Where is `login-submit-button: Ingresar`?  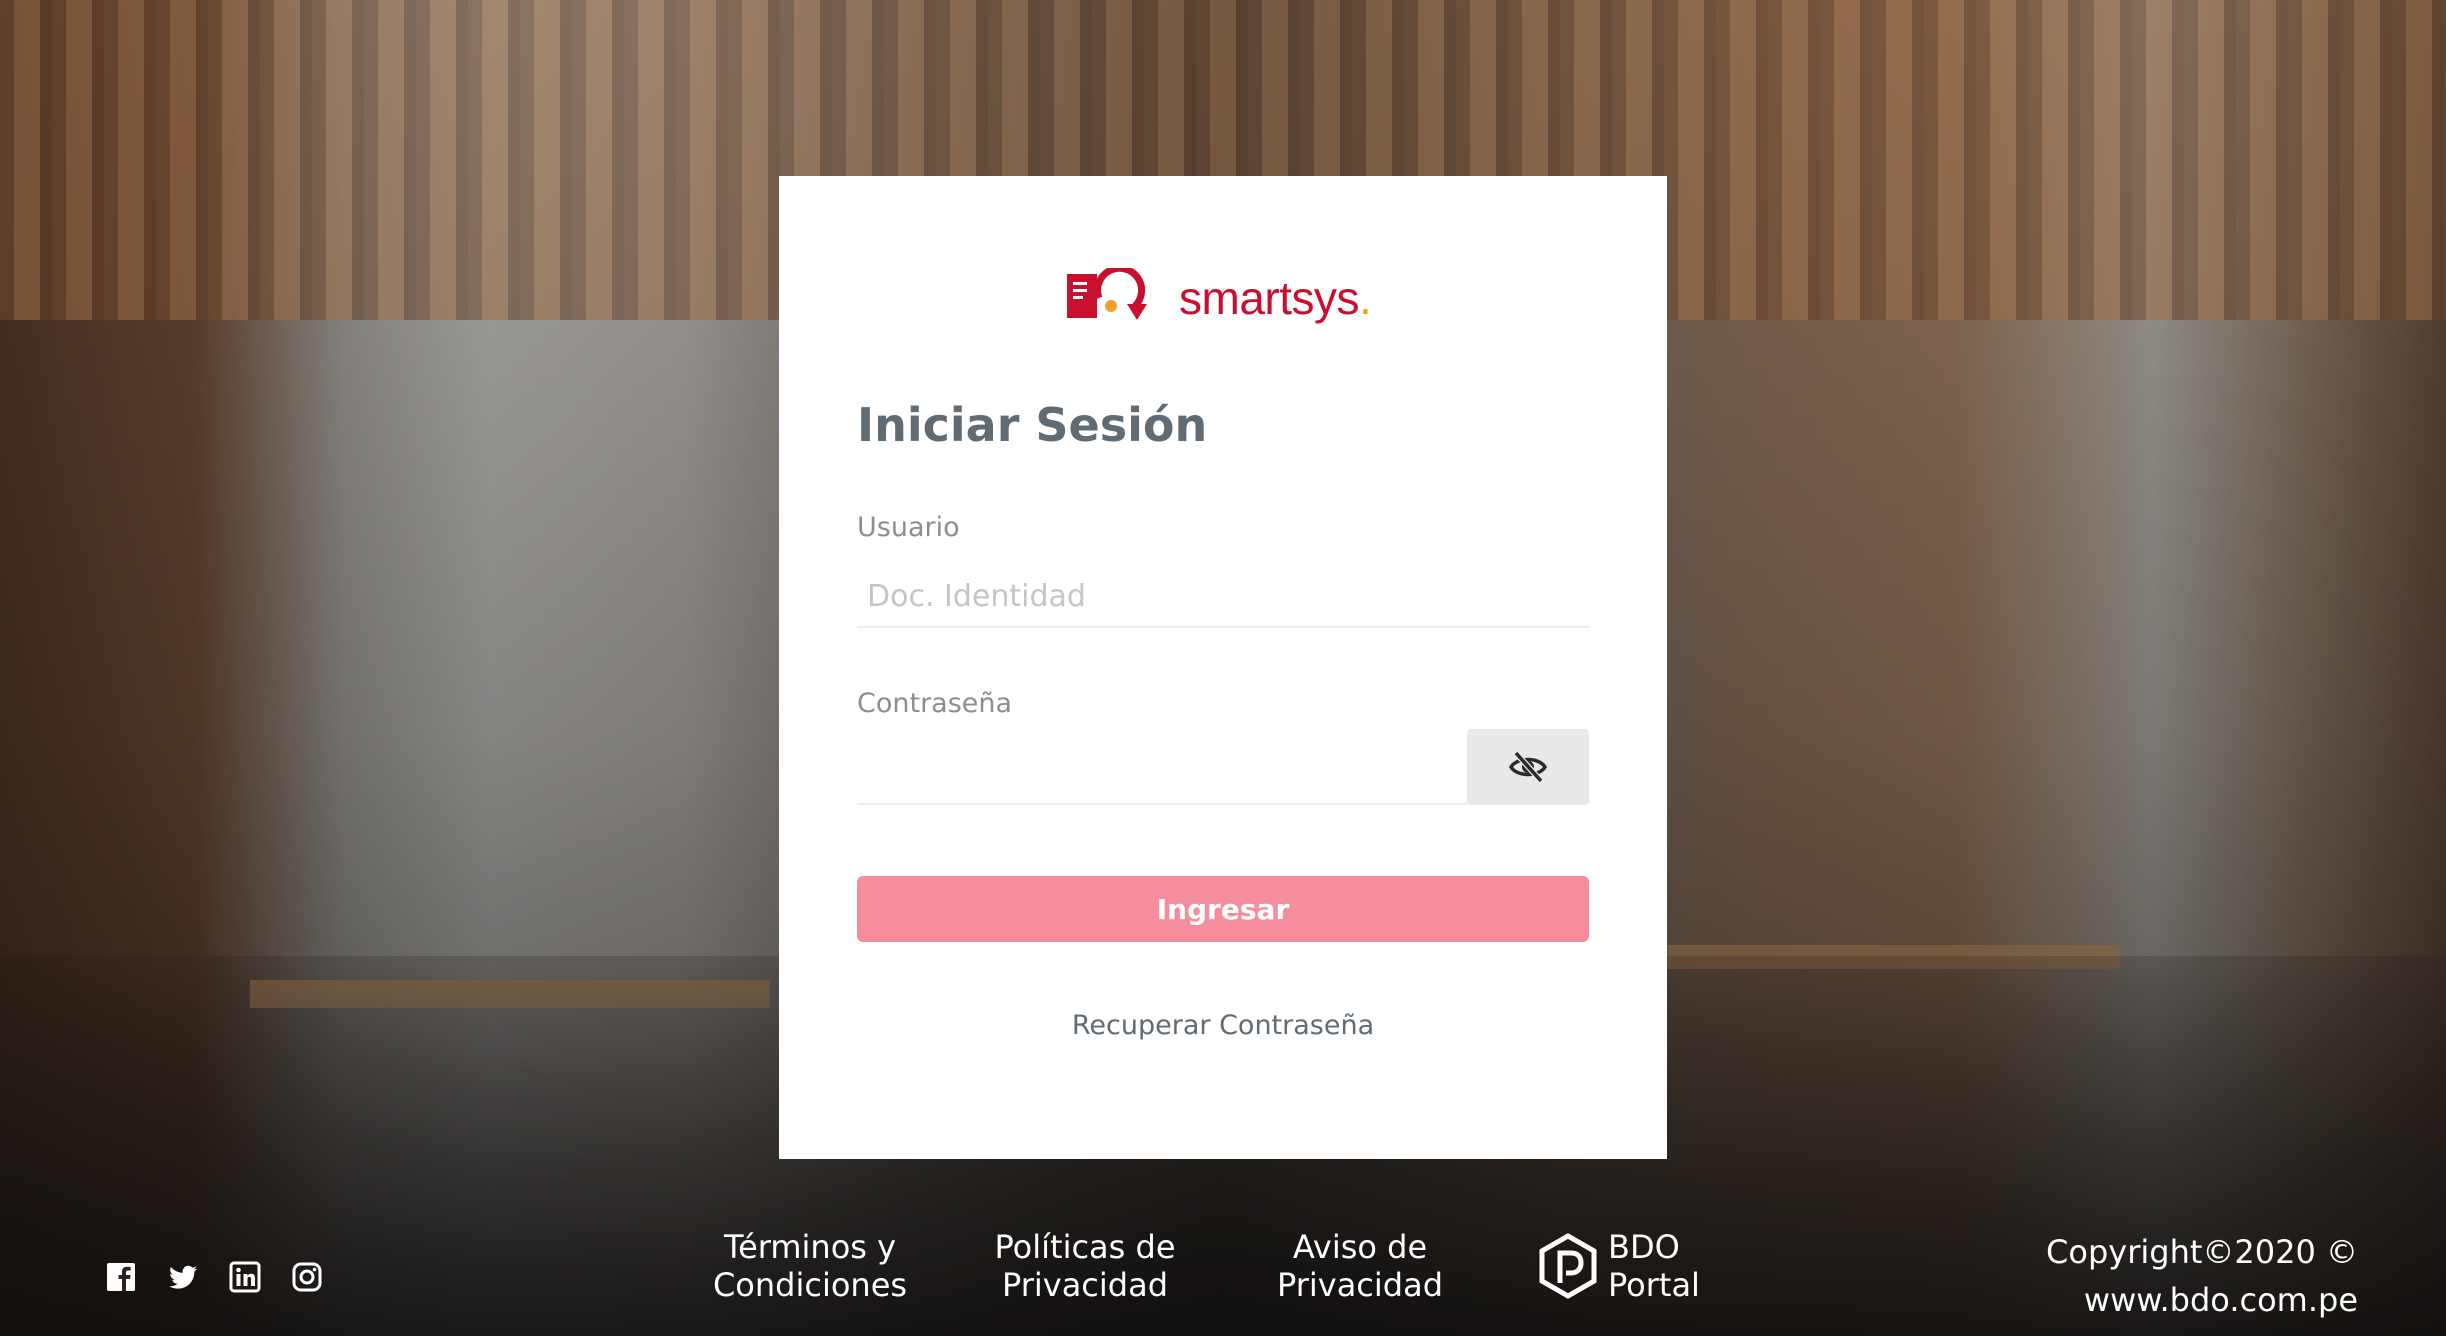 login-submit-button: Ingresar is located at coordinates (1223, 909).